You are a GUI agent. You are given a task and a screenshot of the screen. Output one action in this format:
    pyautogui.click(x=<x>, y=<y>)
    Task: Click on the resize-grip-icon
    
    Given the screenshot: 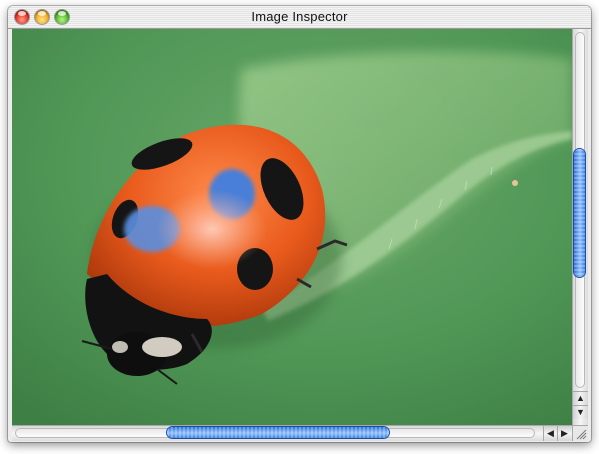 What is the action you would take?
    pyautogui.click(x=580, y=433)
    